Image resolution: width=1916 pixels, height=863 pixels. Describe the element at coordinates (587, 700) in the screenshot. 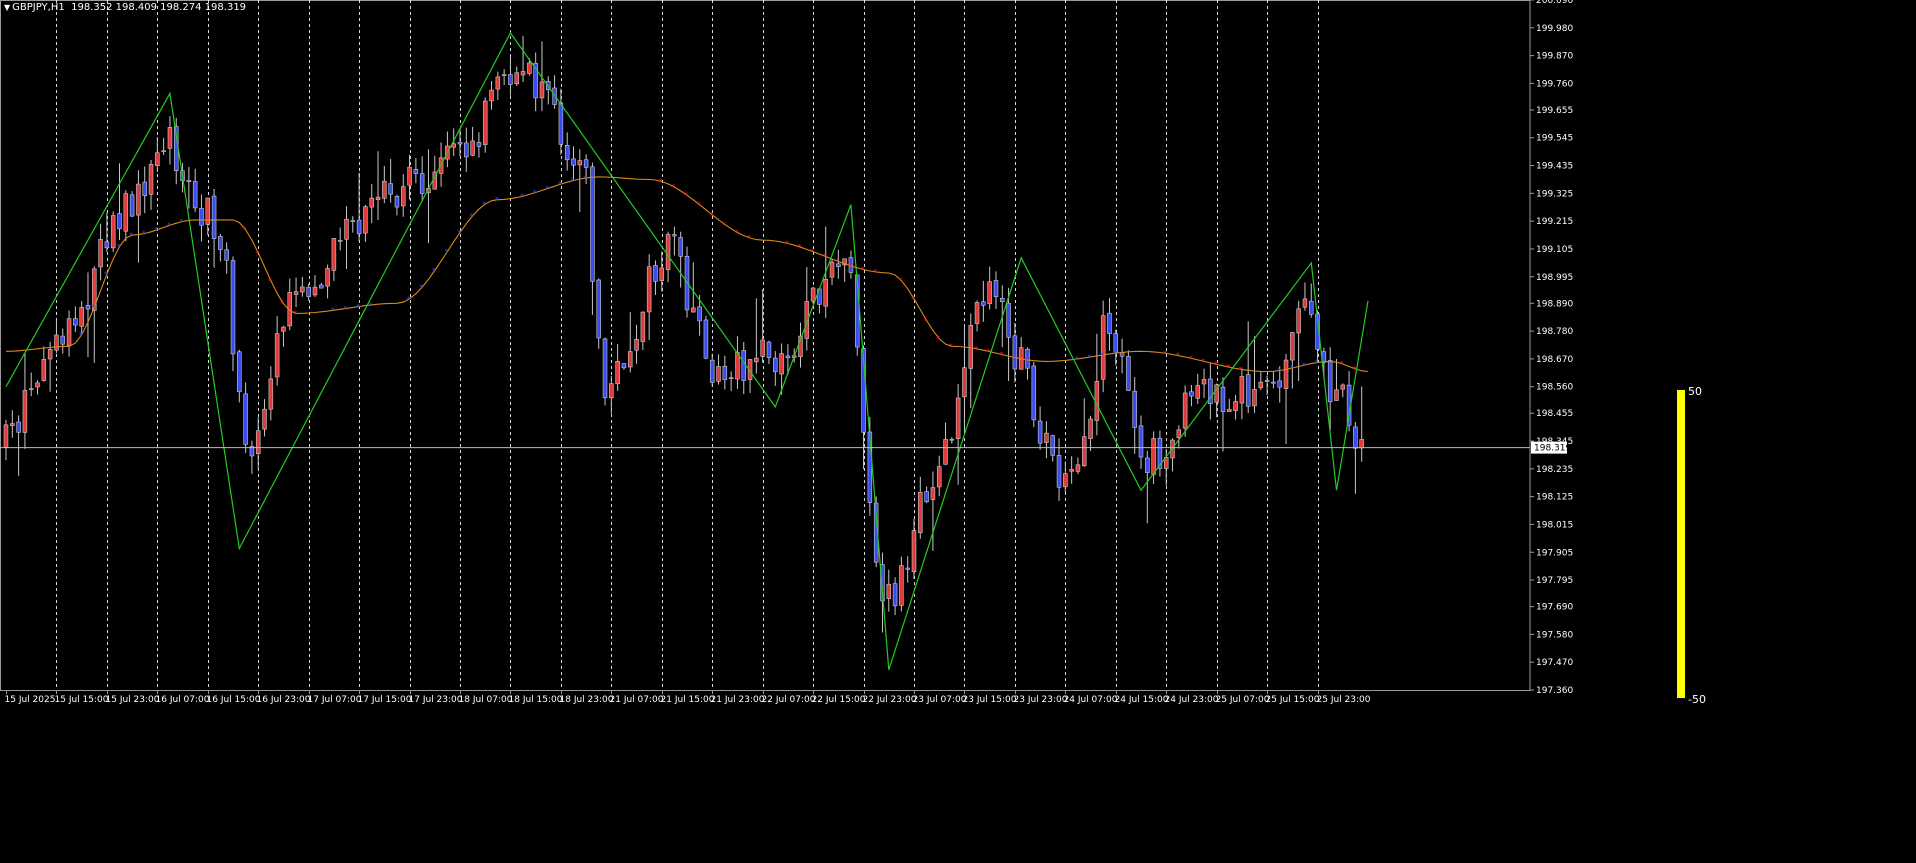

I see `time-axis-label: 18 Jul 23:00` at that location.